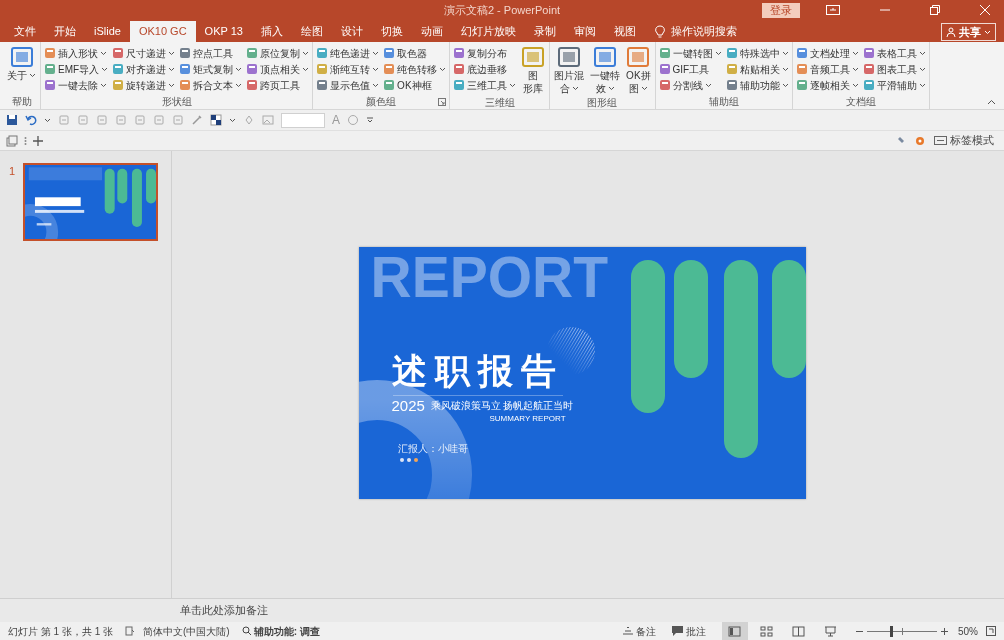  I want to click on ribbon-button: 粘贴相关, so click(757, 69).